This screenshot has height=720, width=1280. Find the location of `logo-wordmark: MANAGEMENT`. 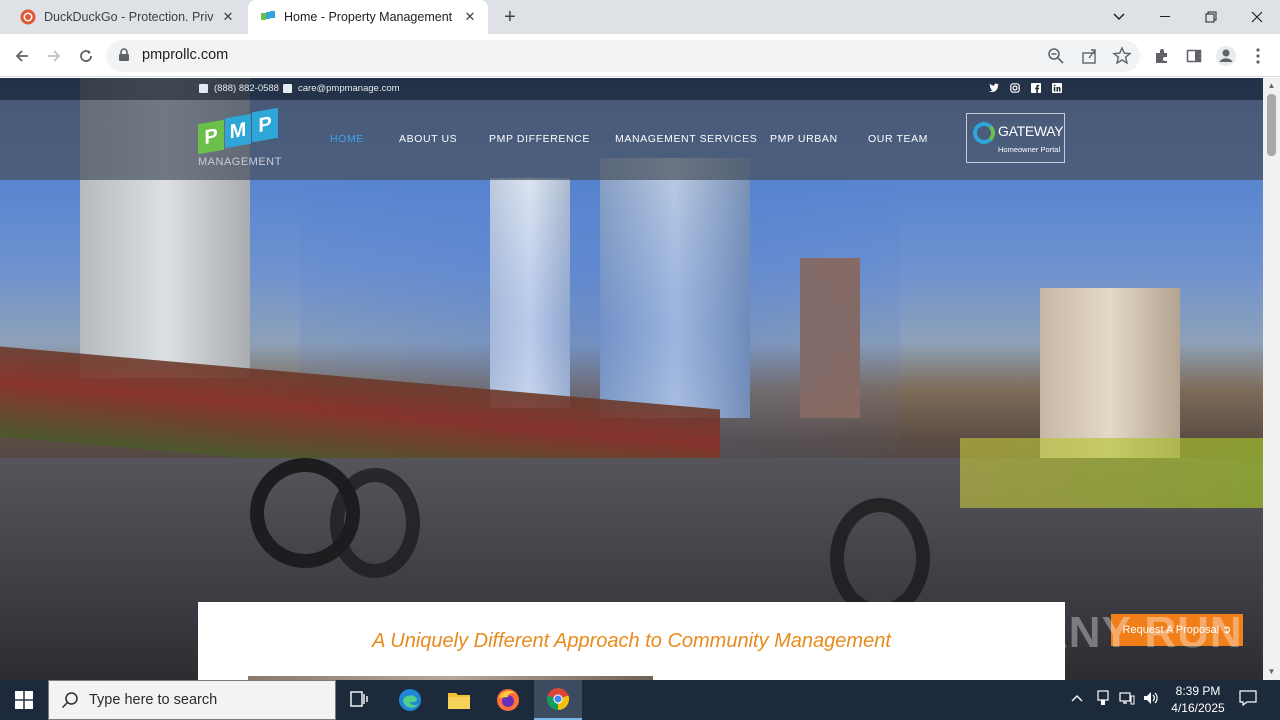

logo-wordmark: MANAGEMENT is located at coordinates (240, 162).